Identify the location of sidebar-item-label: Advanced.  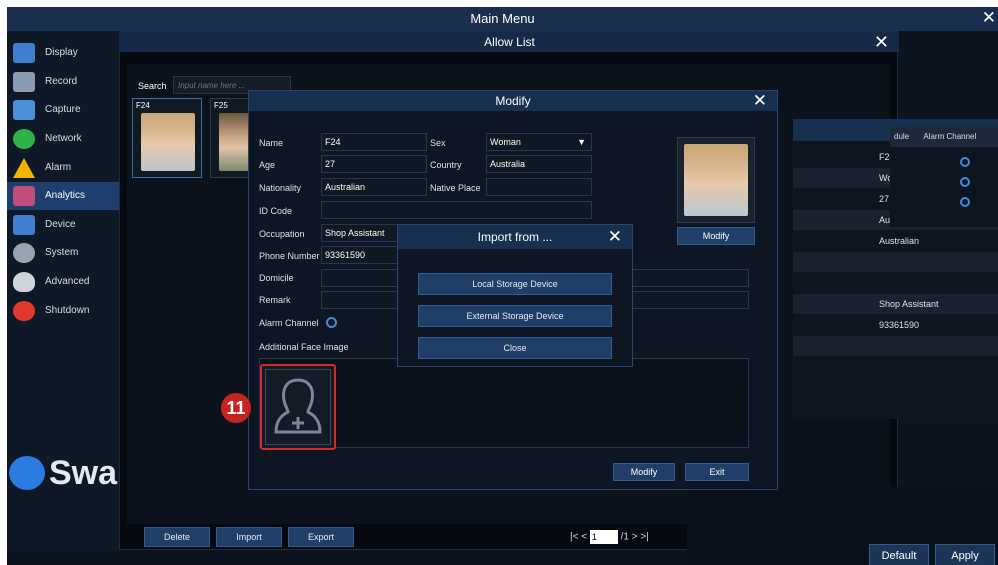
(67, 281).